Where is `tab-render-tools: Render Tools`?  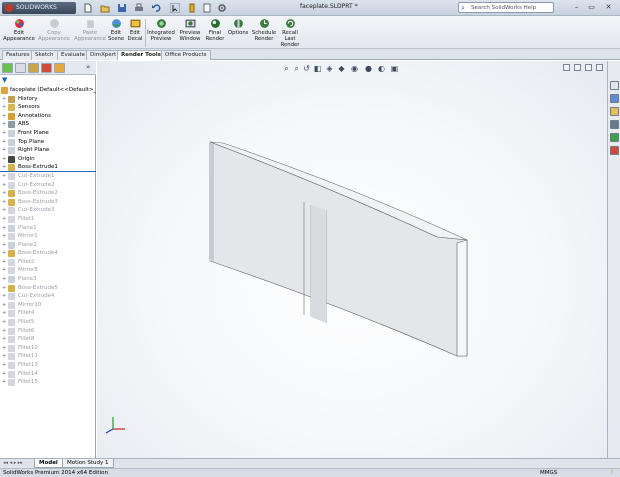 tab-render-tools: Render Tools is located at coordinates (141, 55).